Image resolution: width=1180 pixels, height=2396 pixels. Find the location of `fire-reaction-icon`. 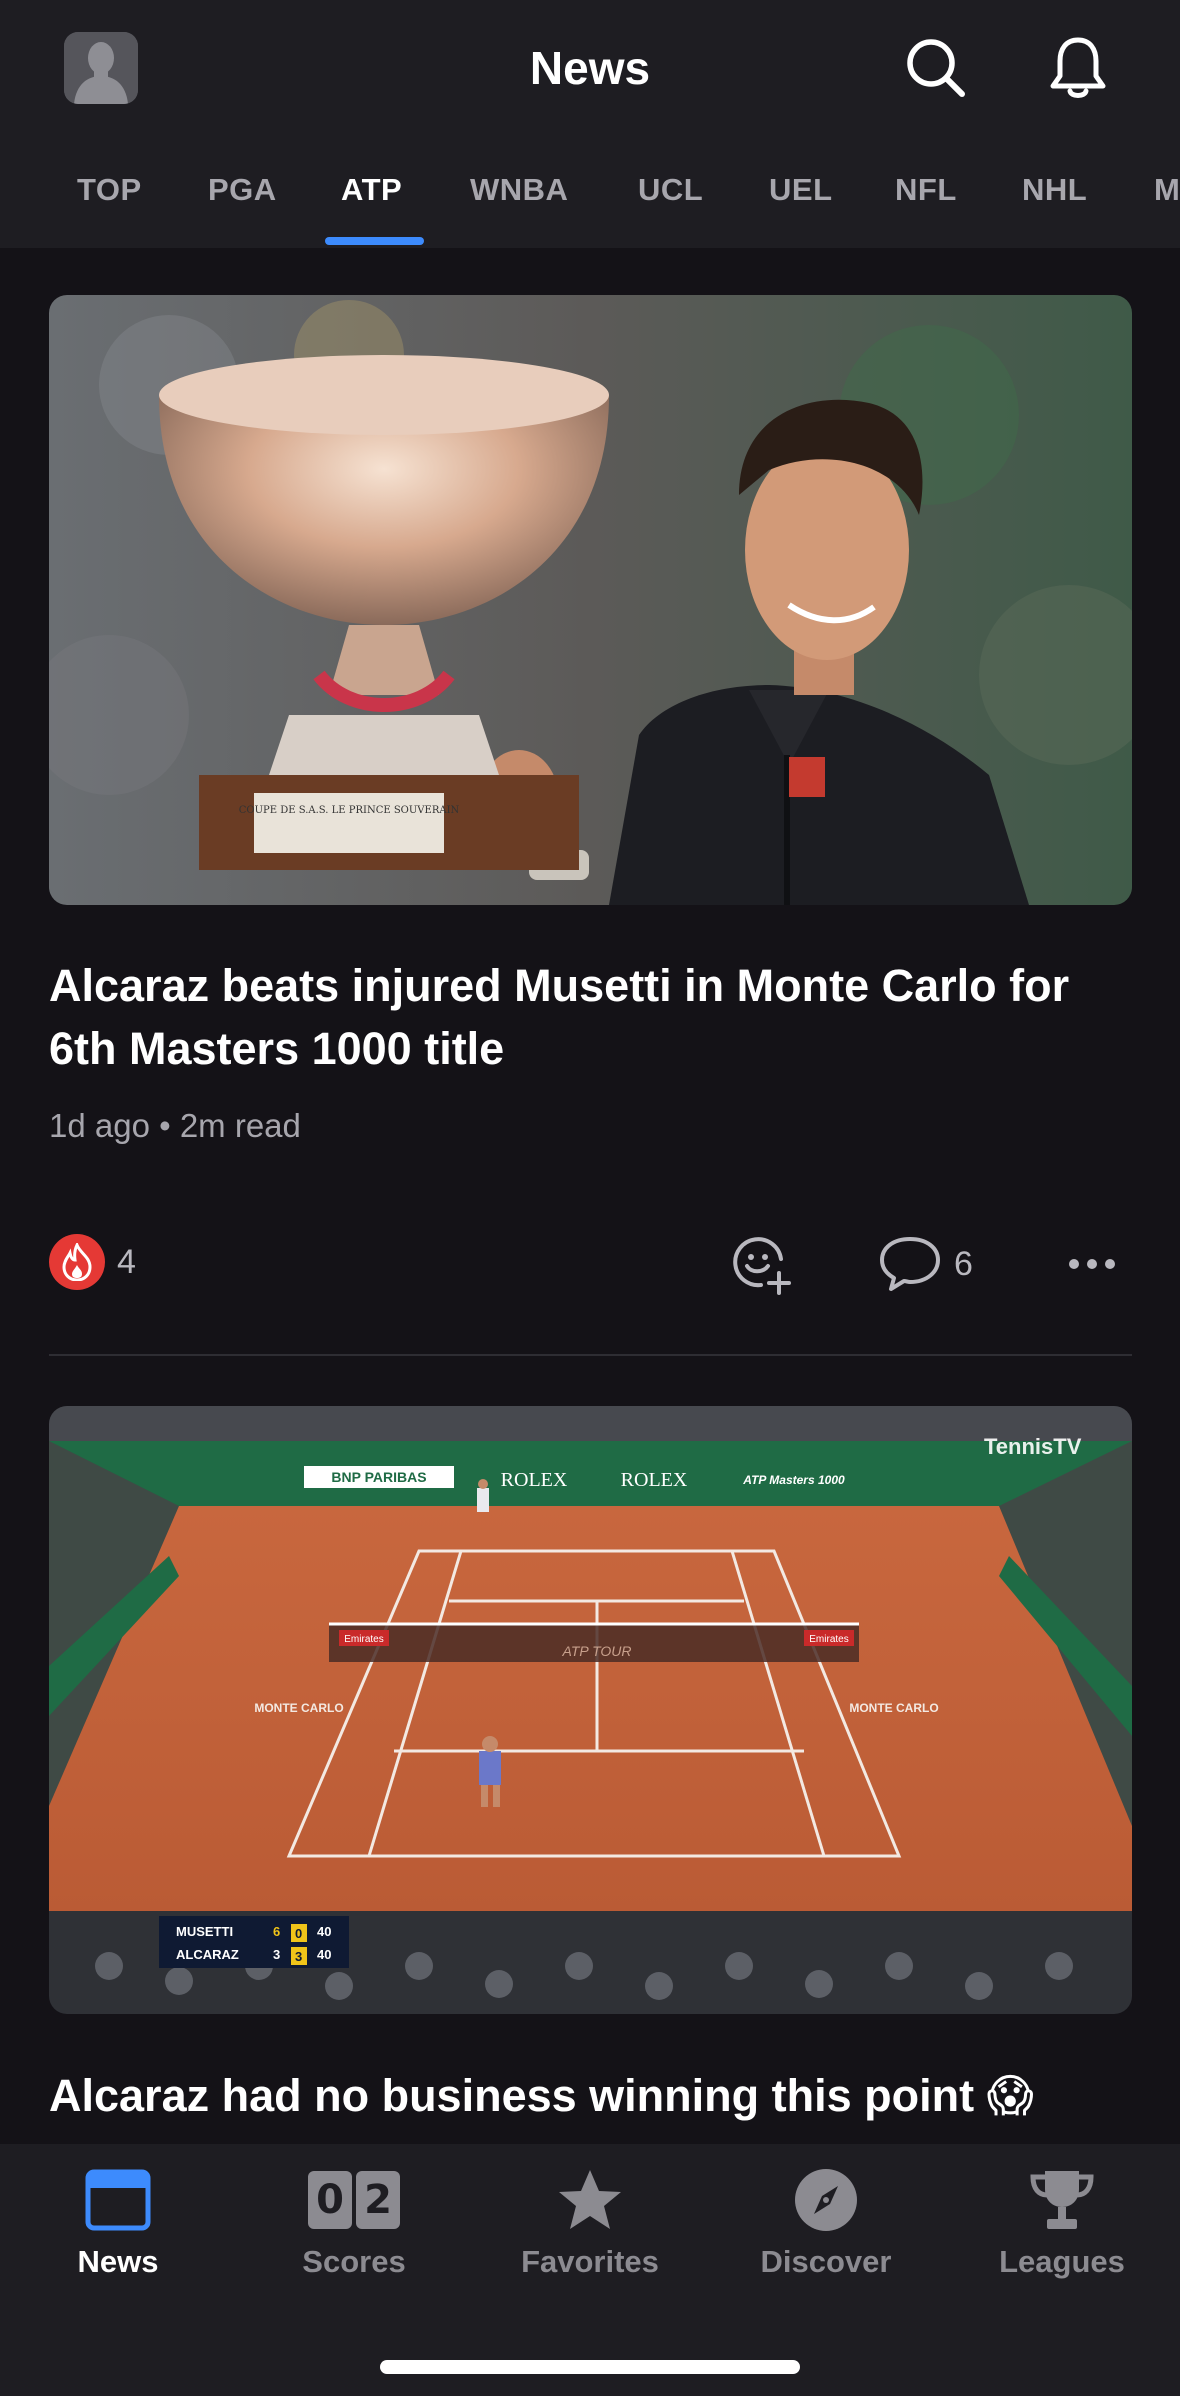

fire-reaction-icon is located at coordinates (77, 1262).